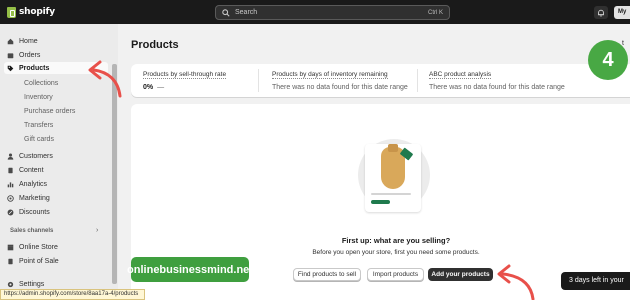 Image resolution: width=630 pixels, height=300 pixels. Describe the element at coordinates (39, 125) in the screenshot. I see `sidebar-item-label: Transfers` at that location.